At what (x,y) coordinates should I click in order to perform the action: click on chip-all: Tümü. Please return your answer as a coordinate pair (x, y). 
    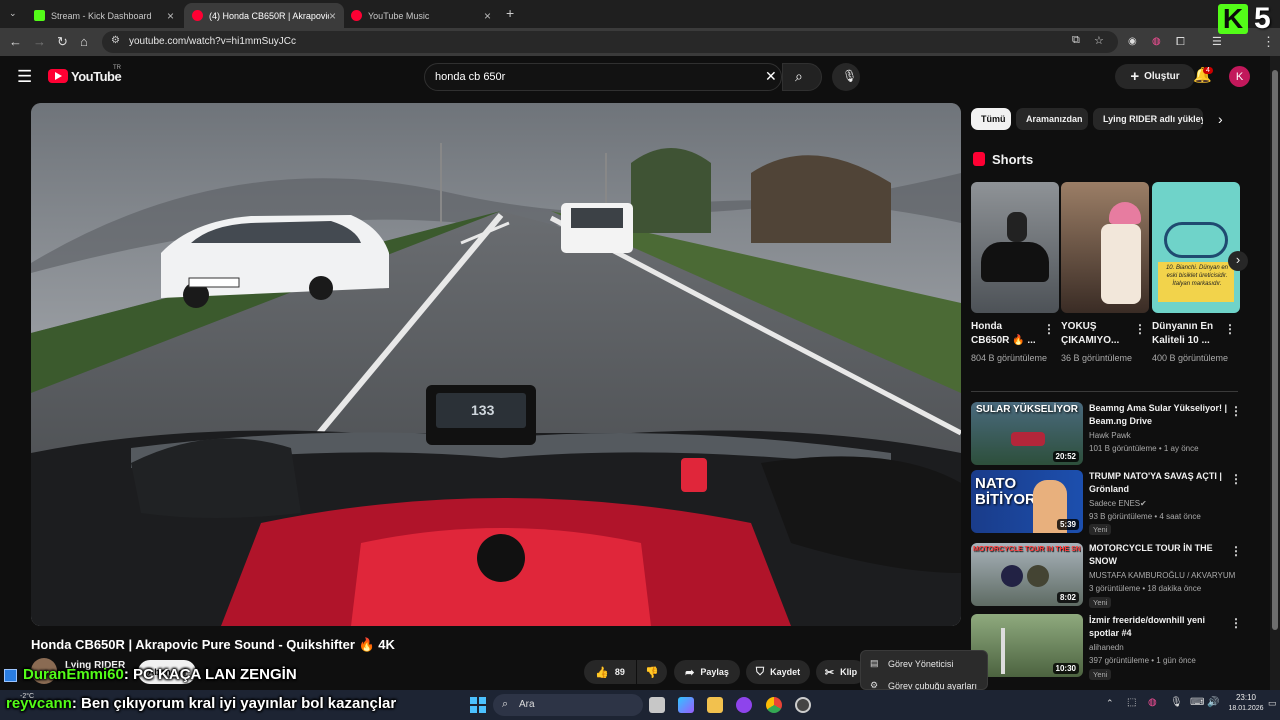
    Looking at the image, I should click on (991, 119).